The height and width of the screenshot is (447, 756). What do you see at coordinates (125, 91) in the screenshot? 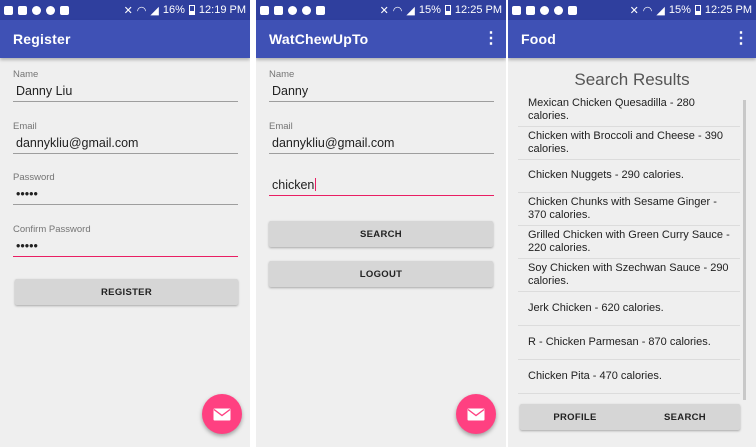
I see `name-input: Danny Liu` at bounding box center [125, 91].